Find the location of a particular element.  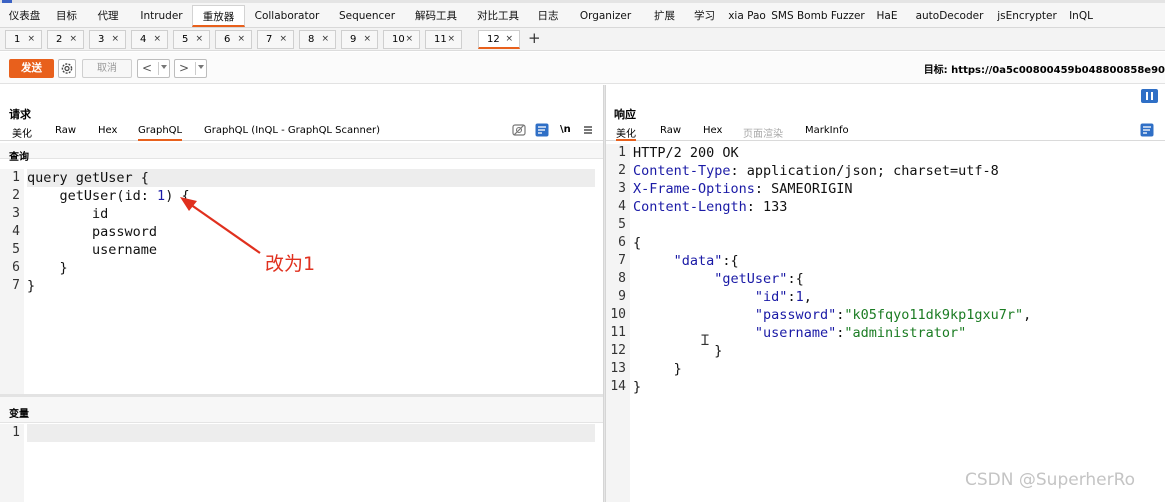

response-tab-2: Hex is located at coordinates (712, 133).